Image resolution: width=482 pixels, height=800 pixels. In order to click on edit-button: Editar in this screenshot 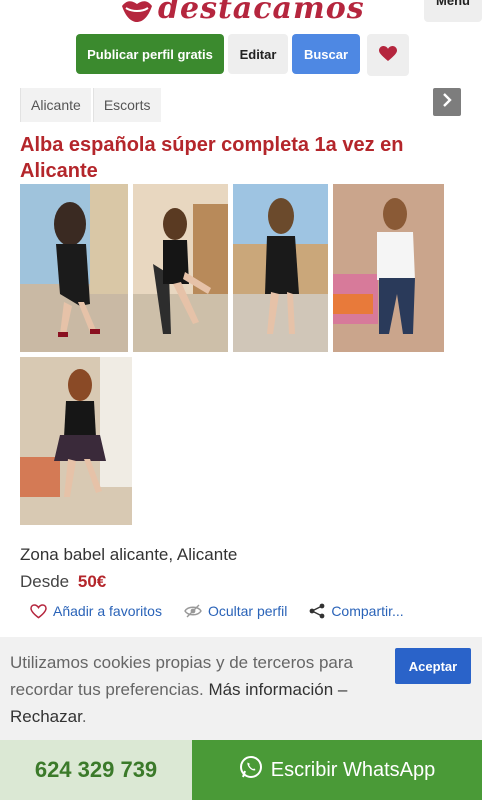, I will do `click(258, 54)`.